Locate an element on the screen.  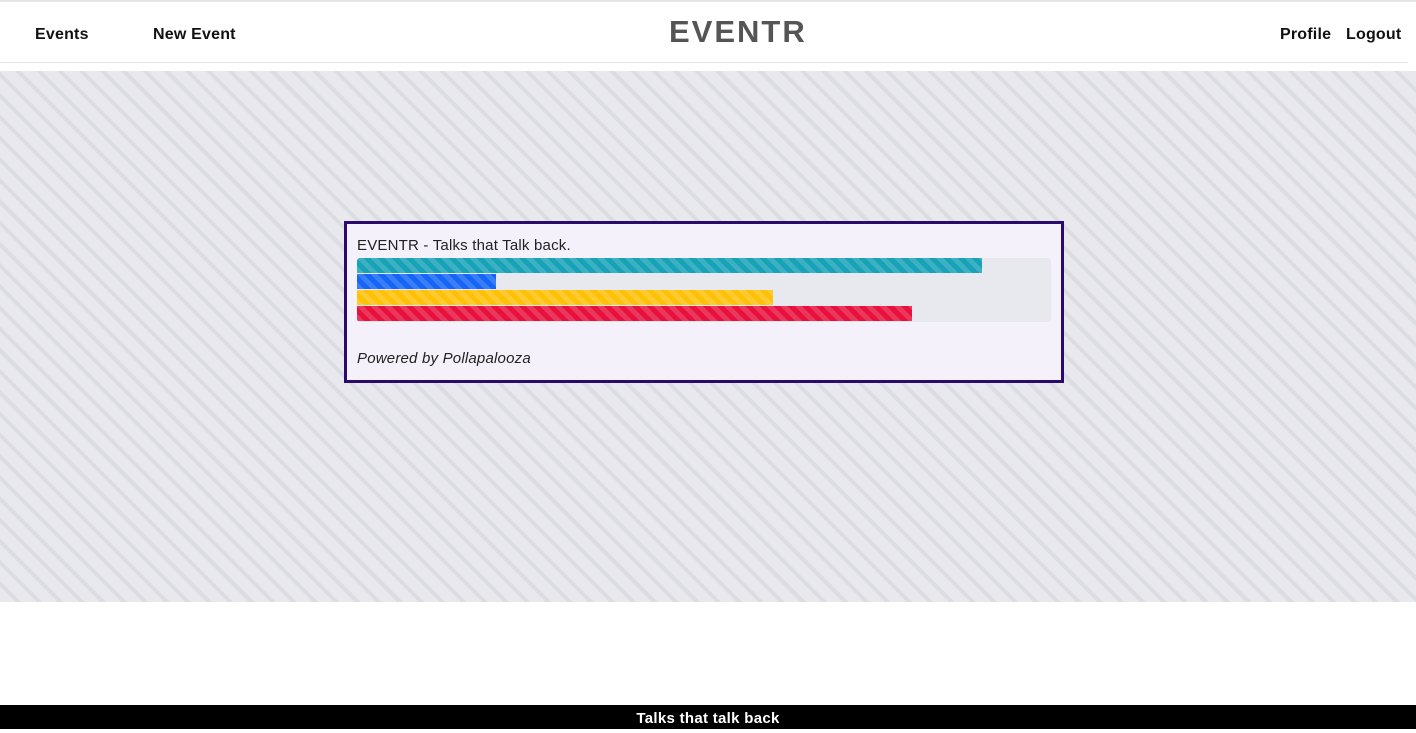
powered-by-text: Powered by Pollapalooza is located at coordinates (444, 358).